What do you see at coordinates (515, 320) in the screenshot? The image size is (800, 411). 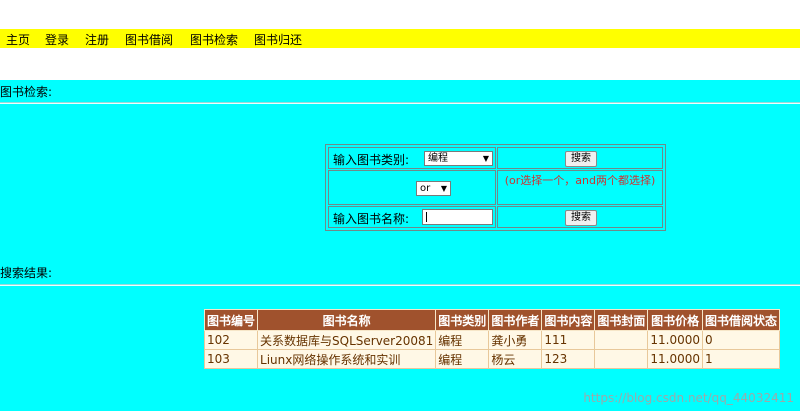 I see `column-header: 图书作者` at bounding box center [515, 320].